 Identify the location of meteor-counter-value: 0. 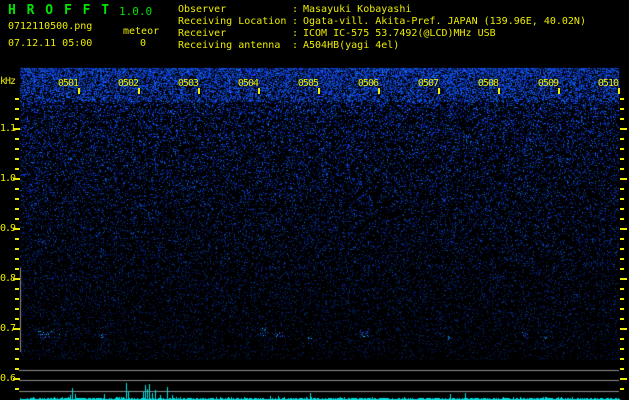
(143, 43).